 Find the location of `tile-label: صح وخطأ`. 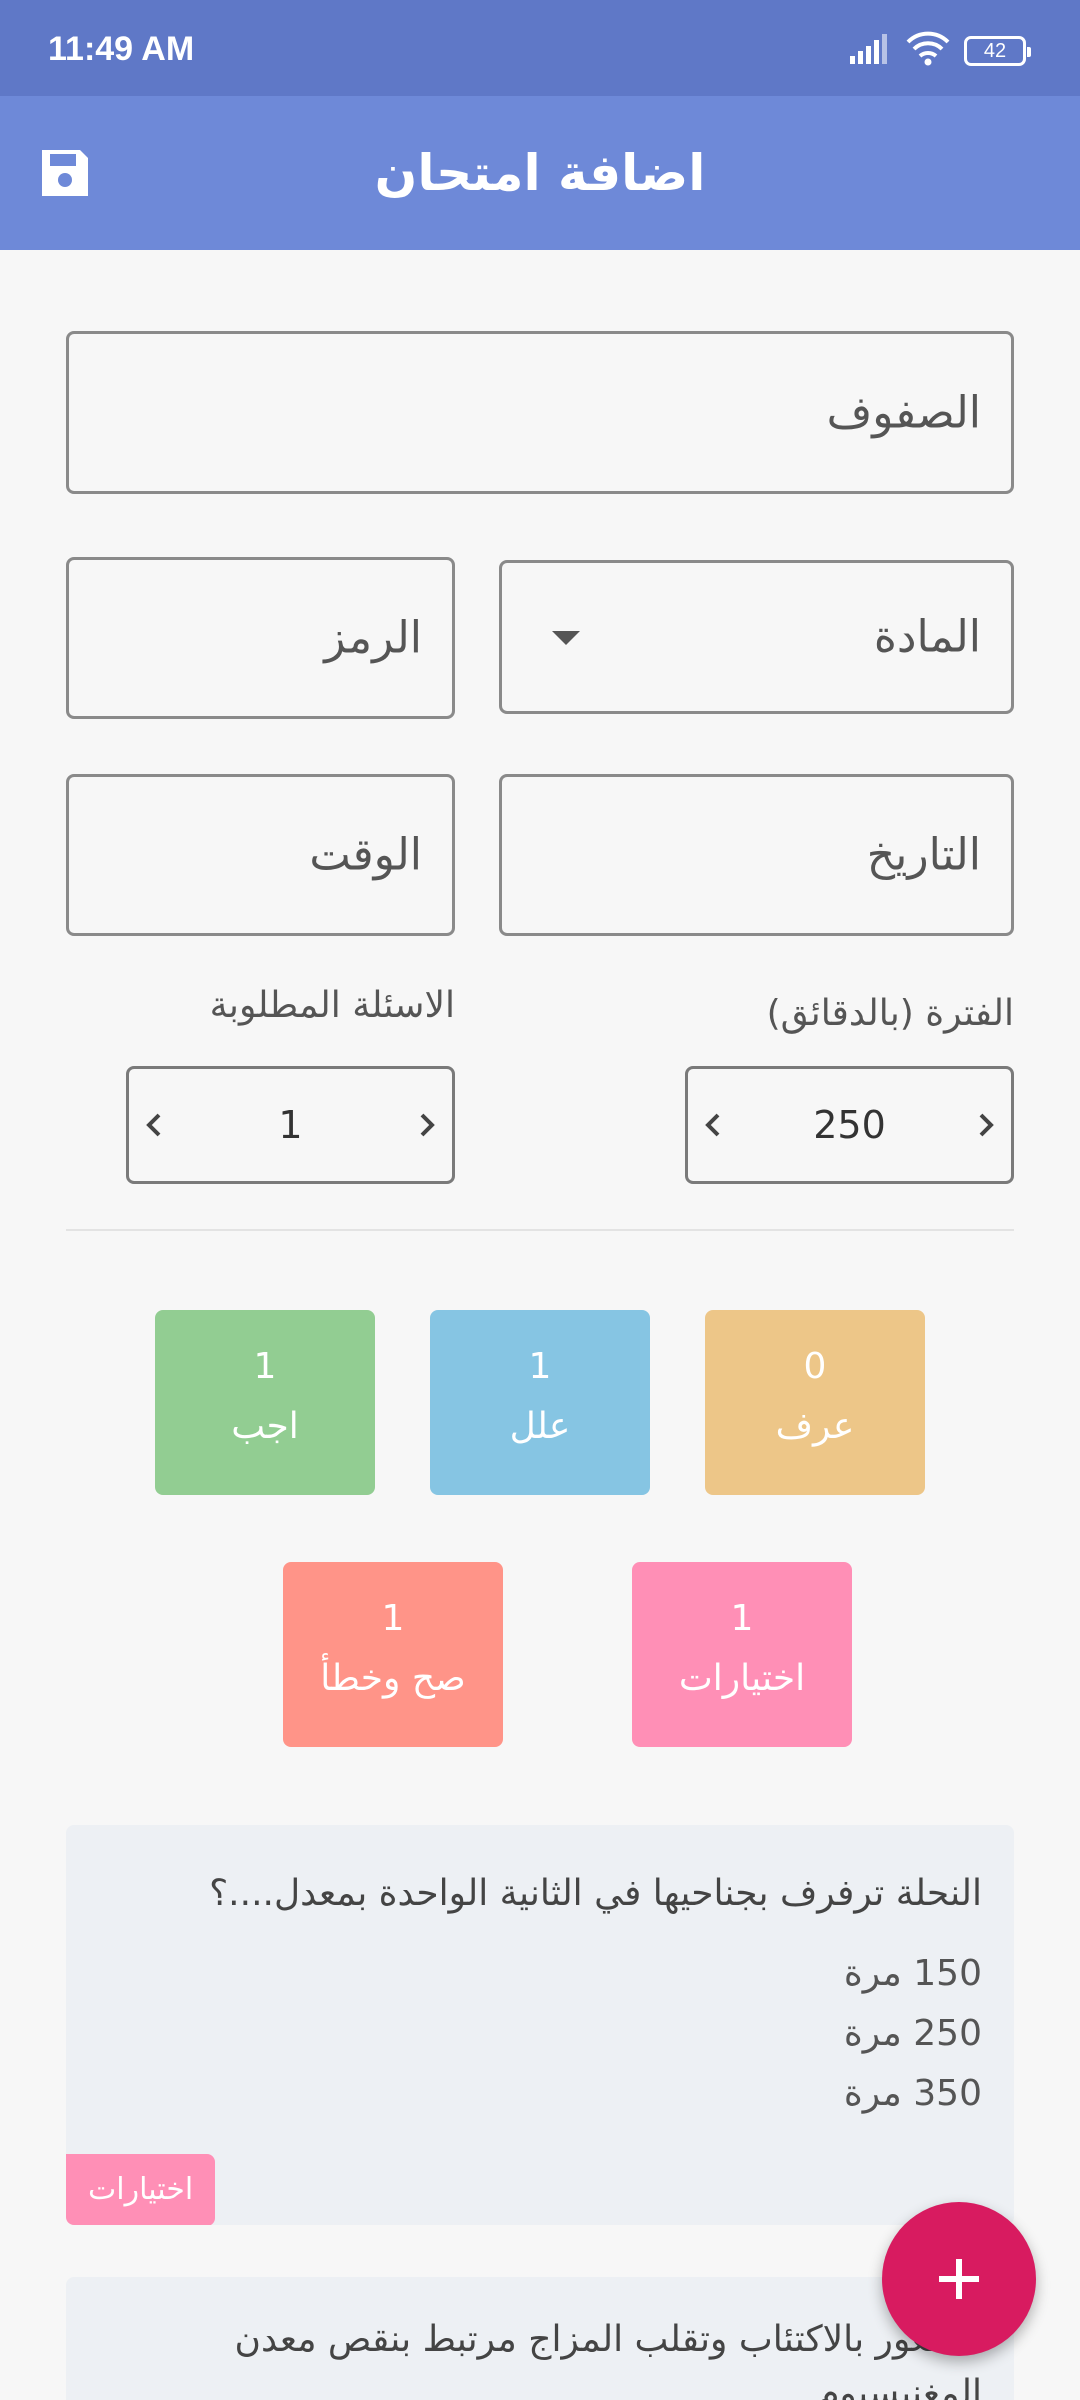

tile-label: صح وخطأ is located at coordinates (393, 1678).